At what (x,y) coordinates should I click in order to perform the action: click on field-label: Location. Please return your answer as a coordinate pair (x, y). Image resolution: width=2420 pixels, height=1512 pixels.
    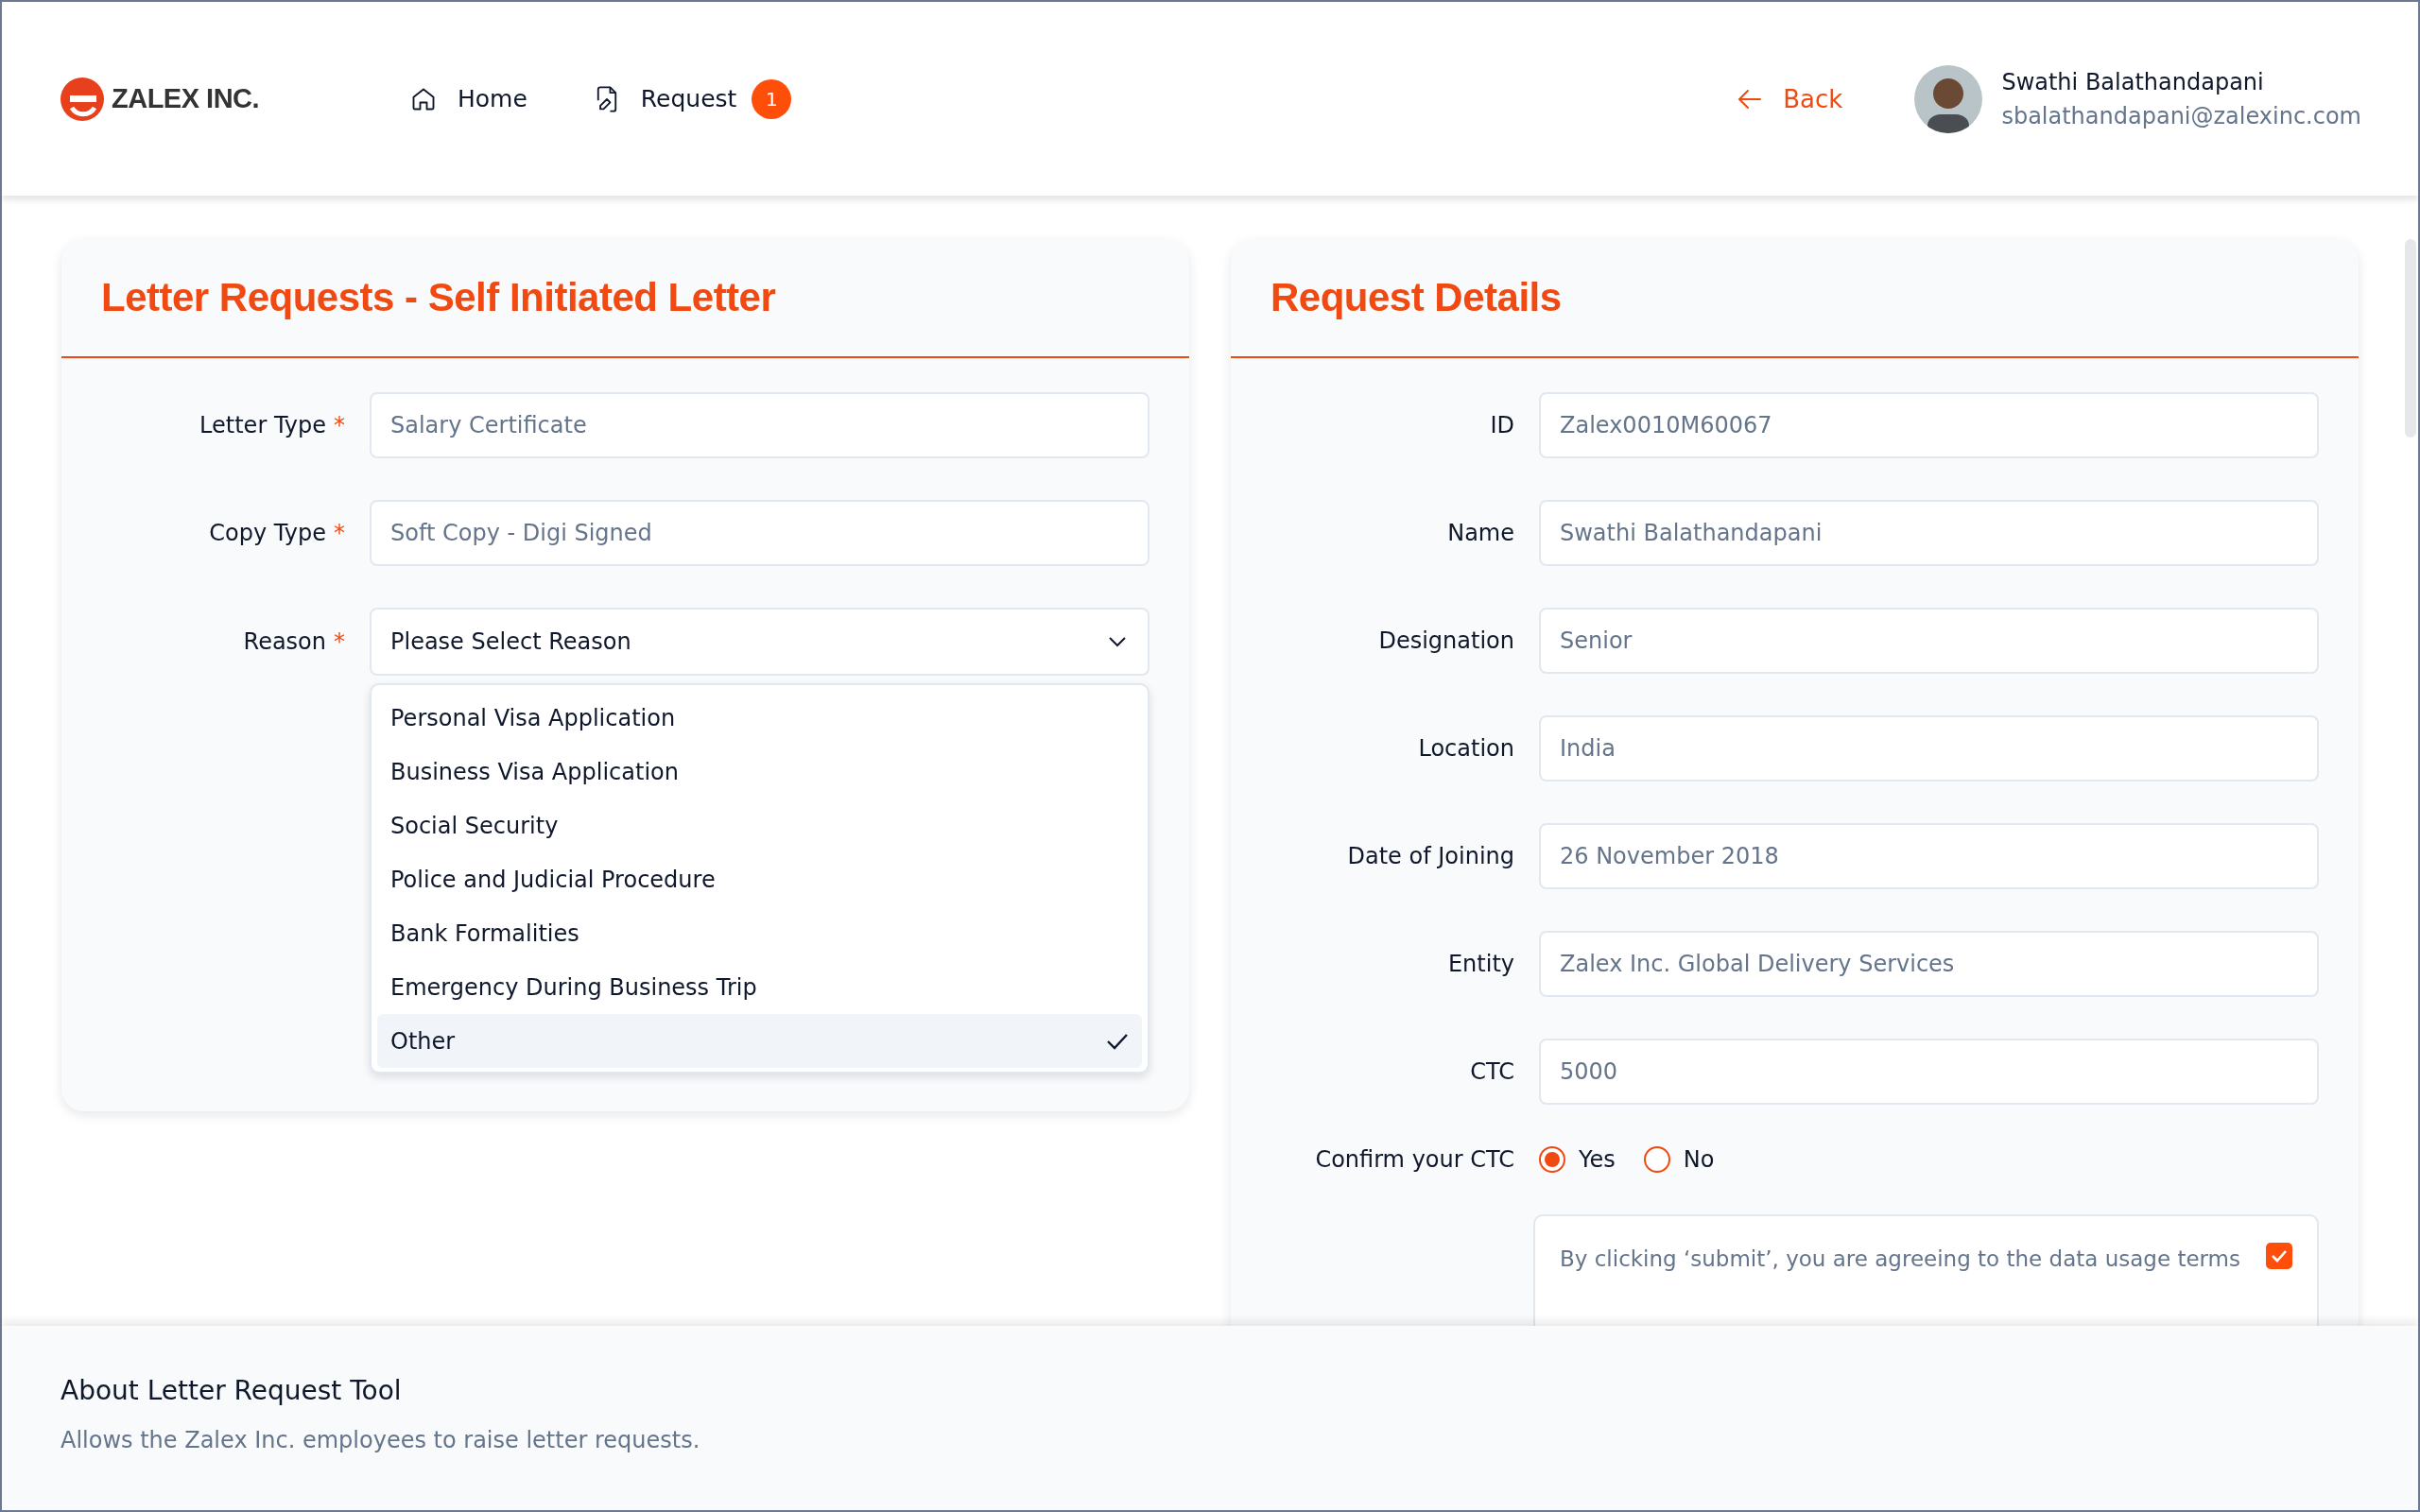
    Looking at the image, I should click on (1466, 748).